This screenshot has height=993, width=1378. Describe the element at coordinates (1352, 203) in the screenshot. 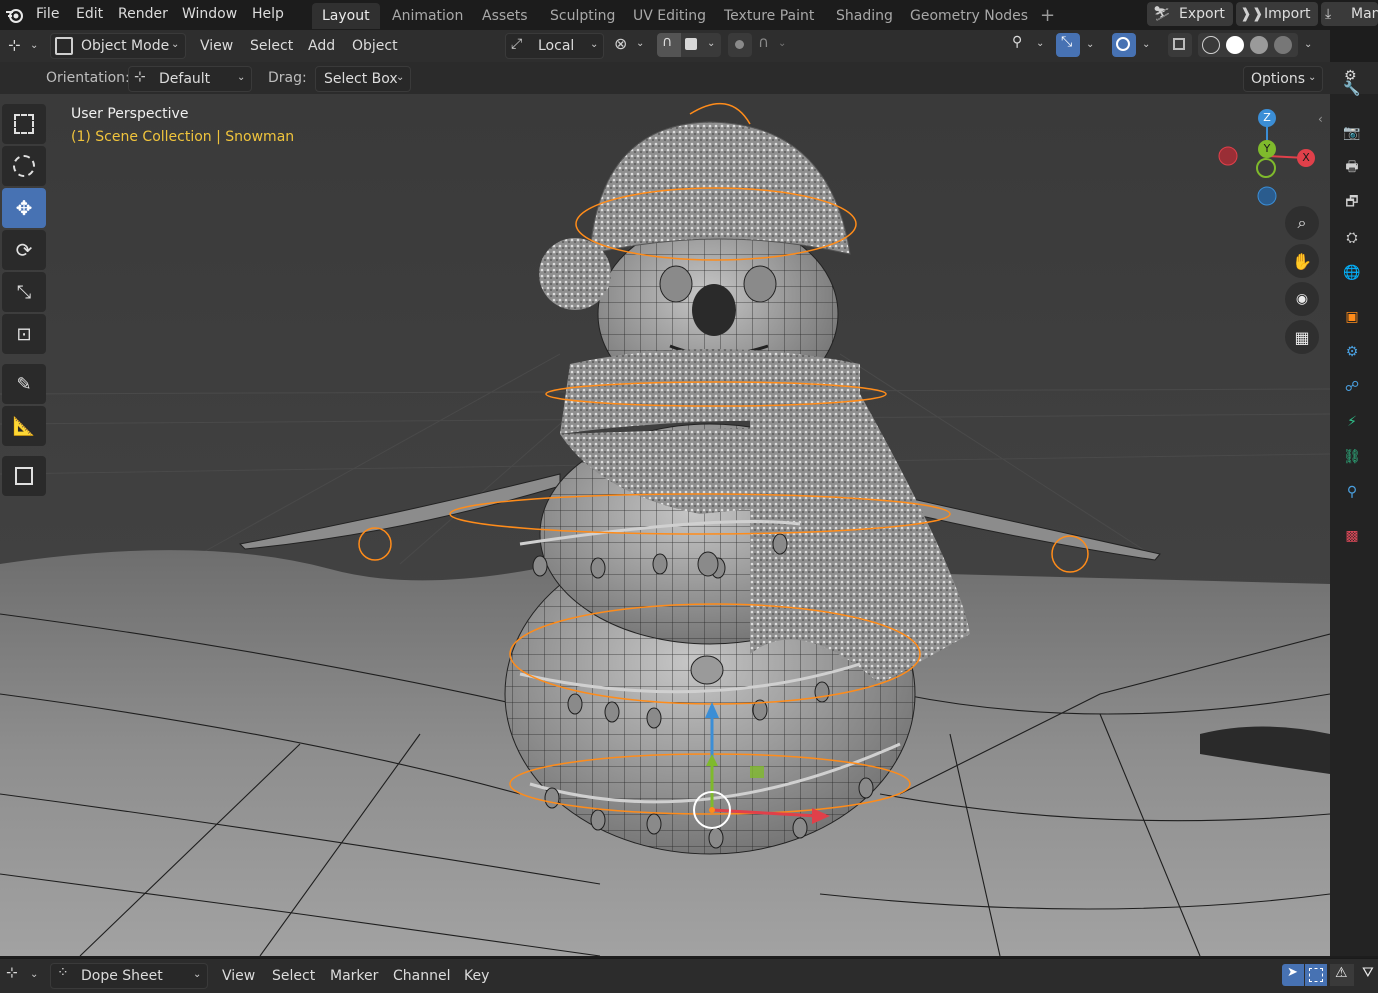

I see `view-layer-icon: 🗗` at that location.